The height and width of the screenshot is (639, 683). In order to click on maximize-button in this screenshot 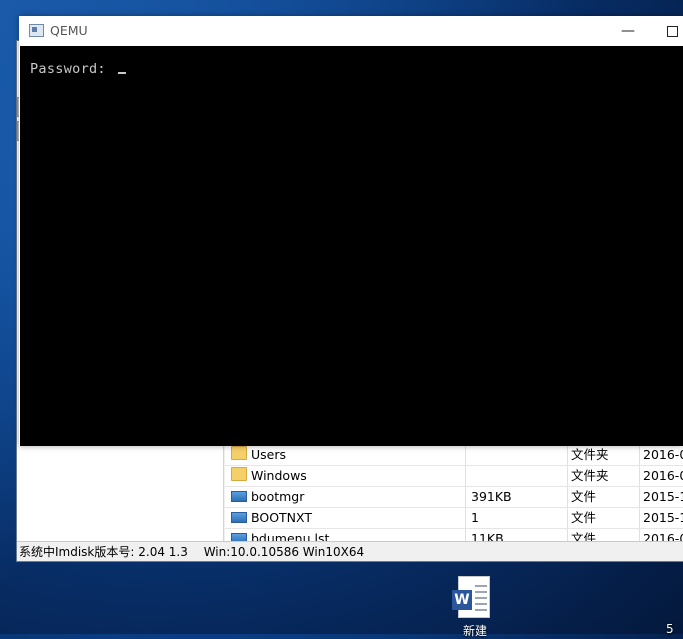, I will do `click(669, 31)`.